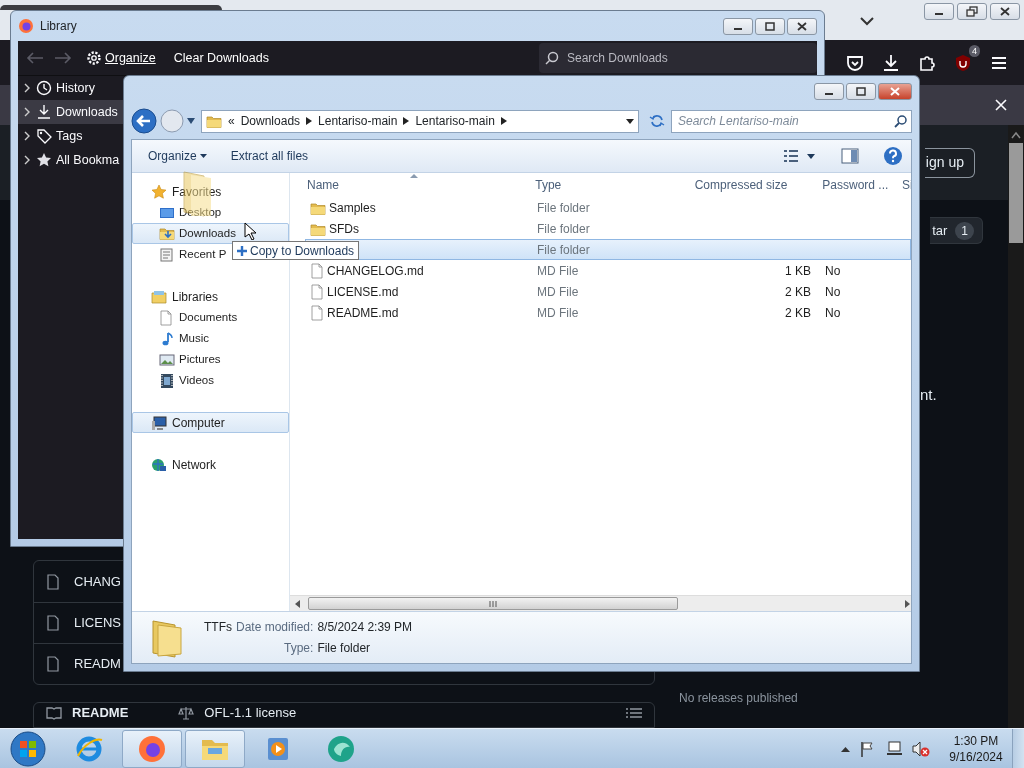 The image size is (1024, 768). I want to click on search-box: Search Downloads, so click(678, 58).